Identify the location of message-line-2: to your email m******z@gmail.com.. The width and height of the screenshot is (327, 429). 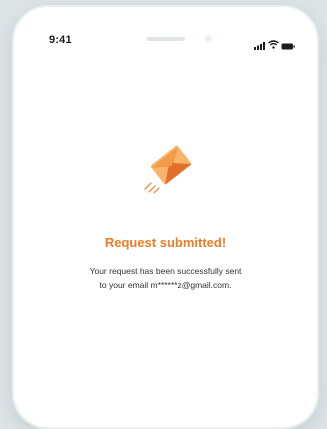
(165, 285).